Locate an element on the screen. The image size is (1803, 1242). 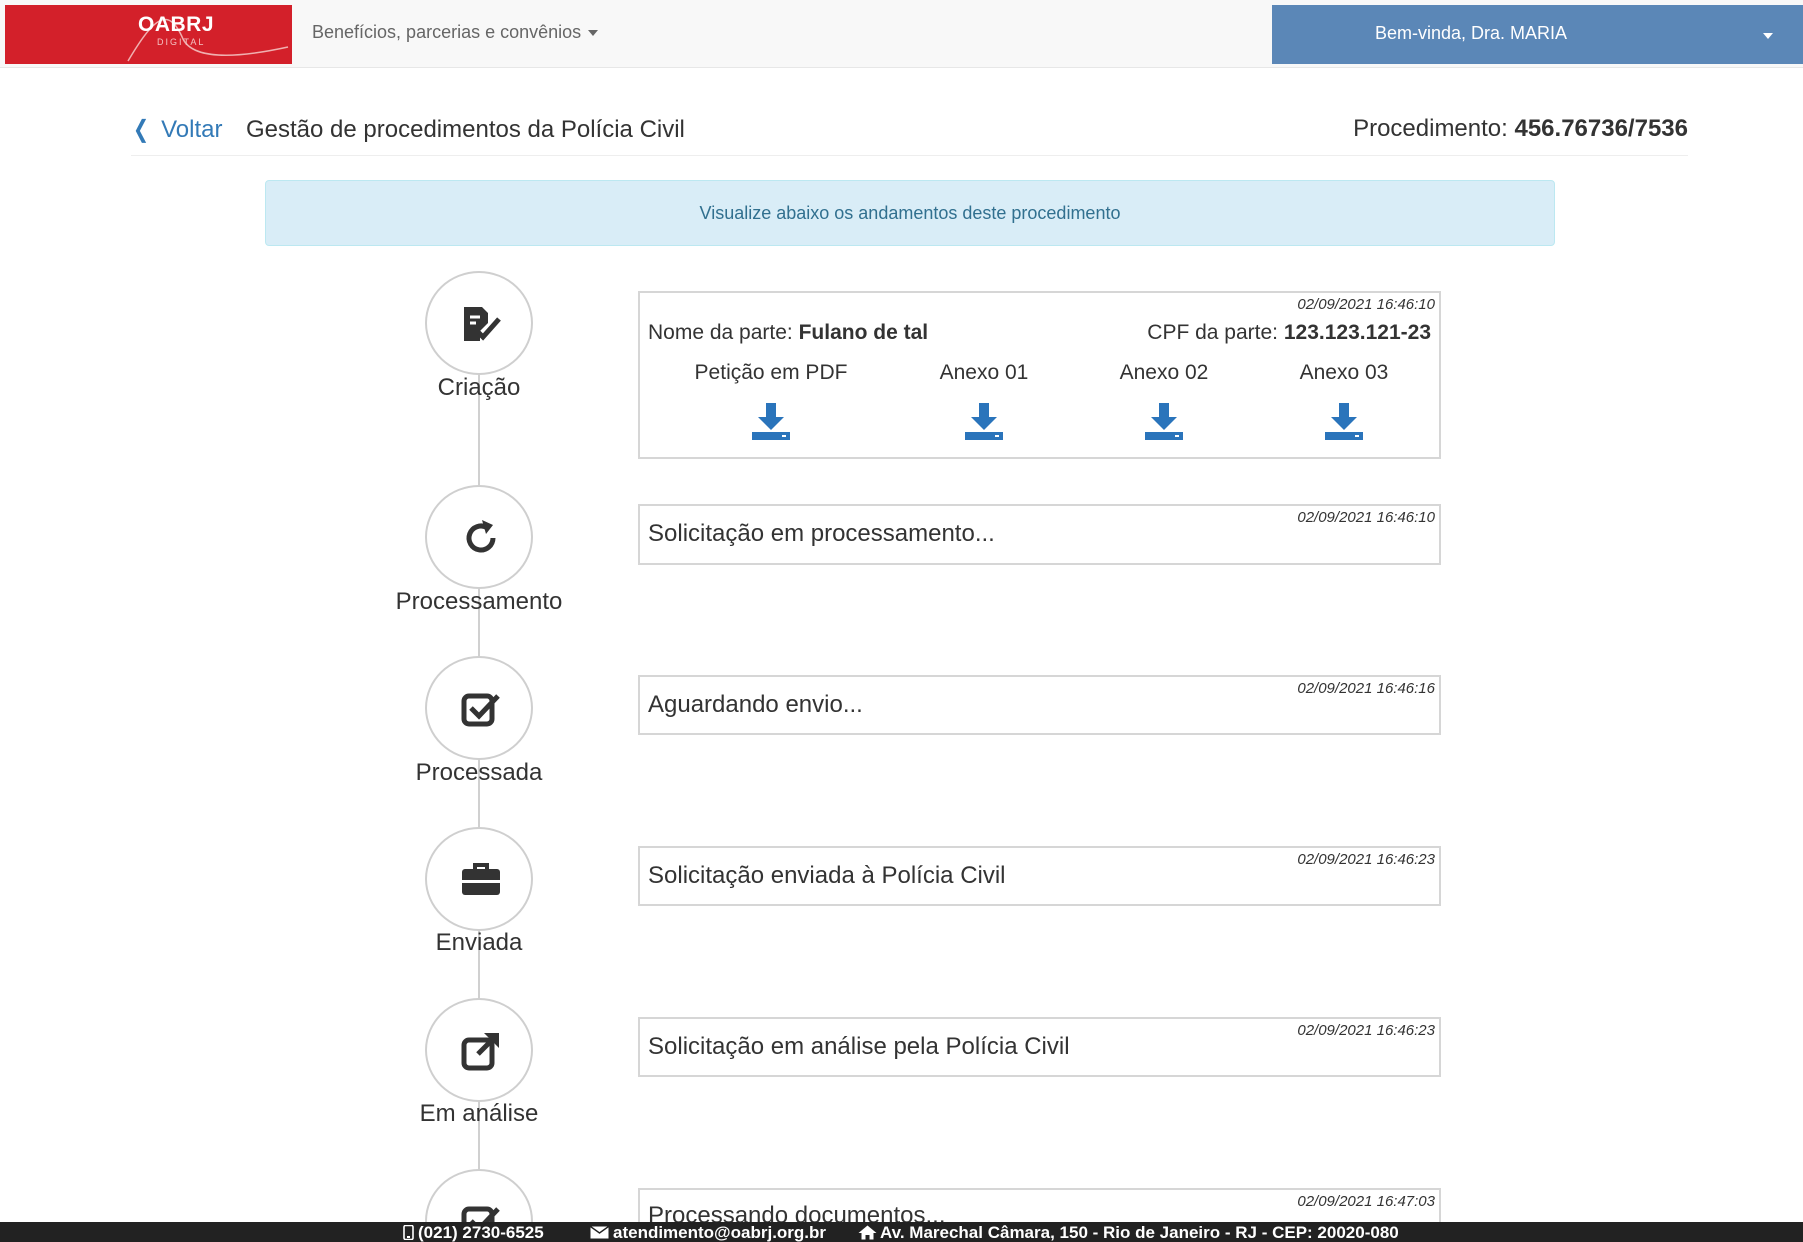
briefcase-icon is located at coordinates (481, 879).